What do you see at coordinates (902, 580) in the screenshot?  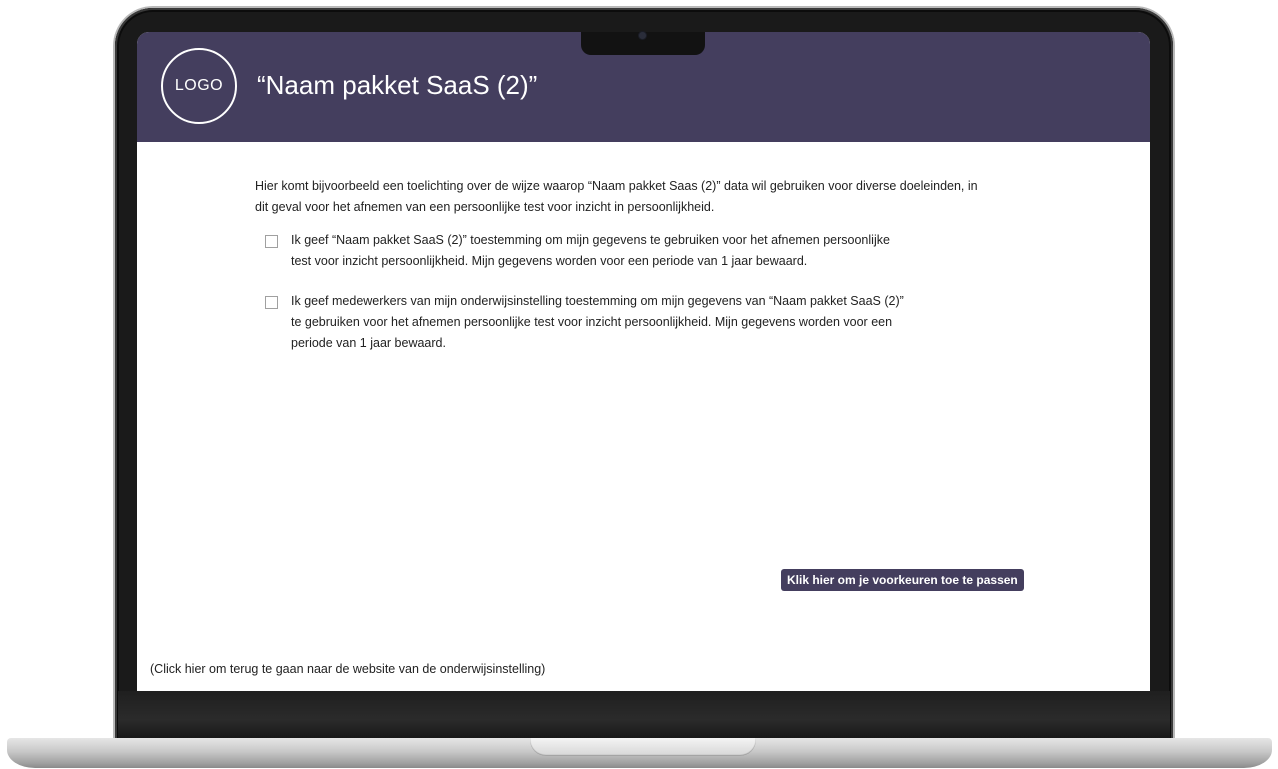 I see `apply-preferences-button: Klik hier om je voorkeuren toe te passen` at bounding box center [902, 580].